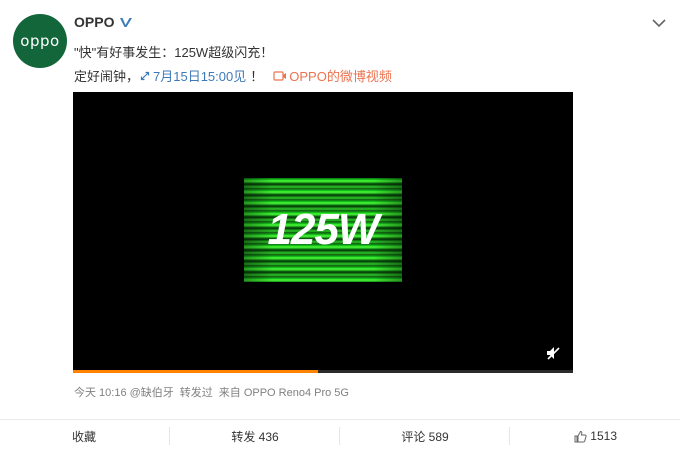  What do you see at coordinates (603, 436) in the screenshot?
I see `like-count: 1513` at bounding box center [603, 436].